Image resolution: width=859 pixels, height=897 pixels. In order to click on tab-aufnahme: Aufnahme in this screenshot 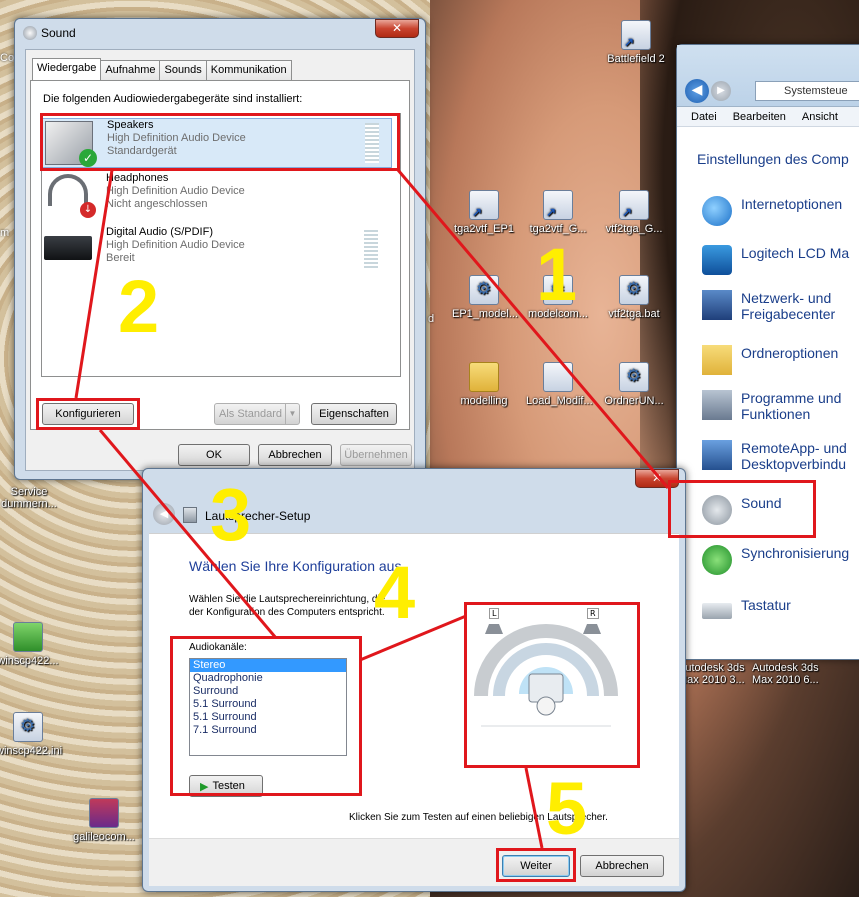, I will do `click(130, 70)`.